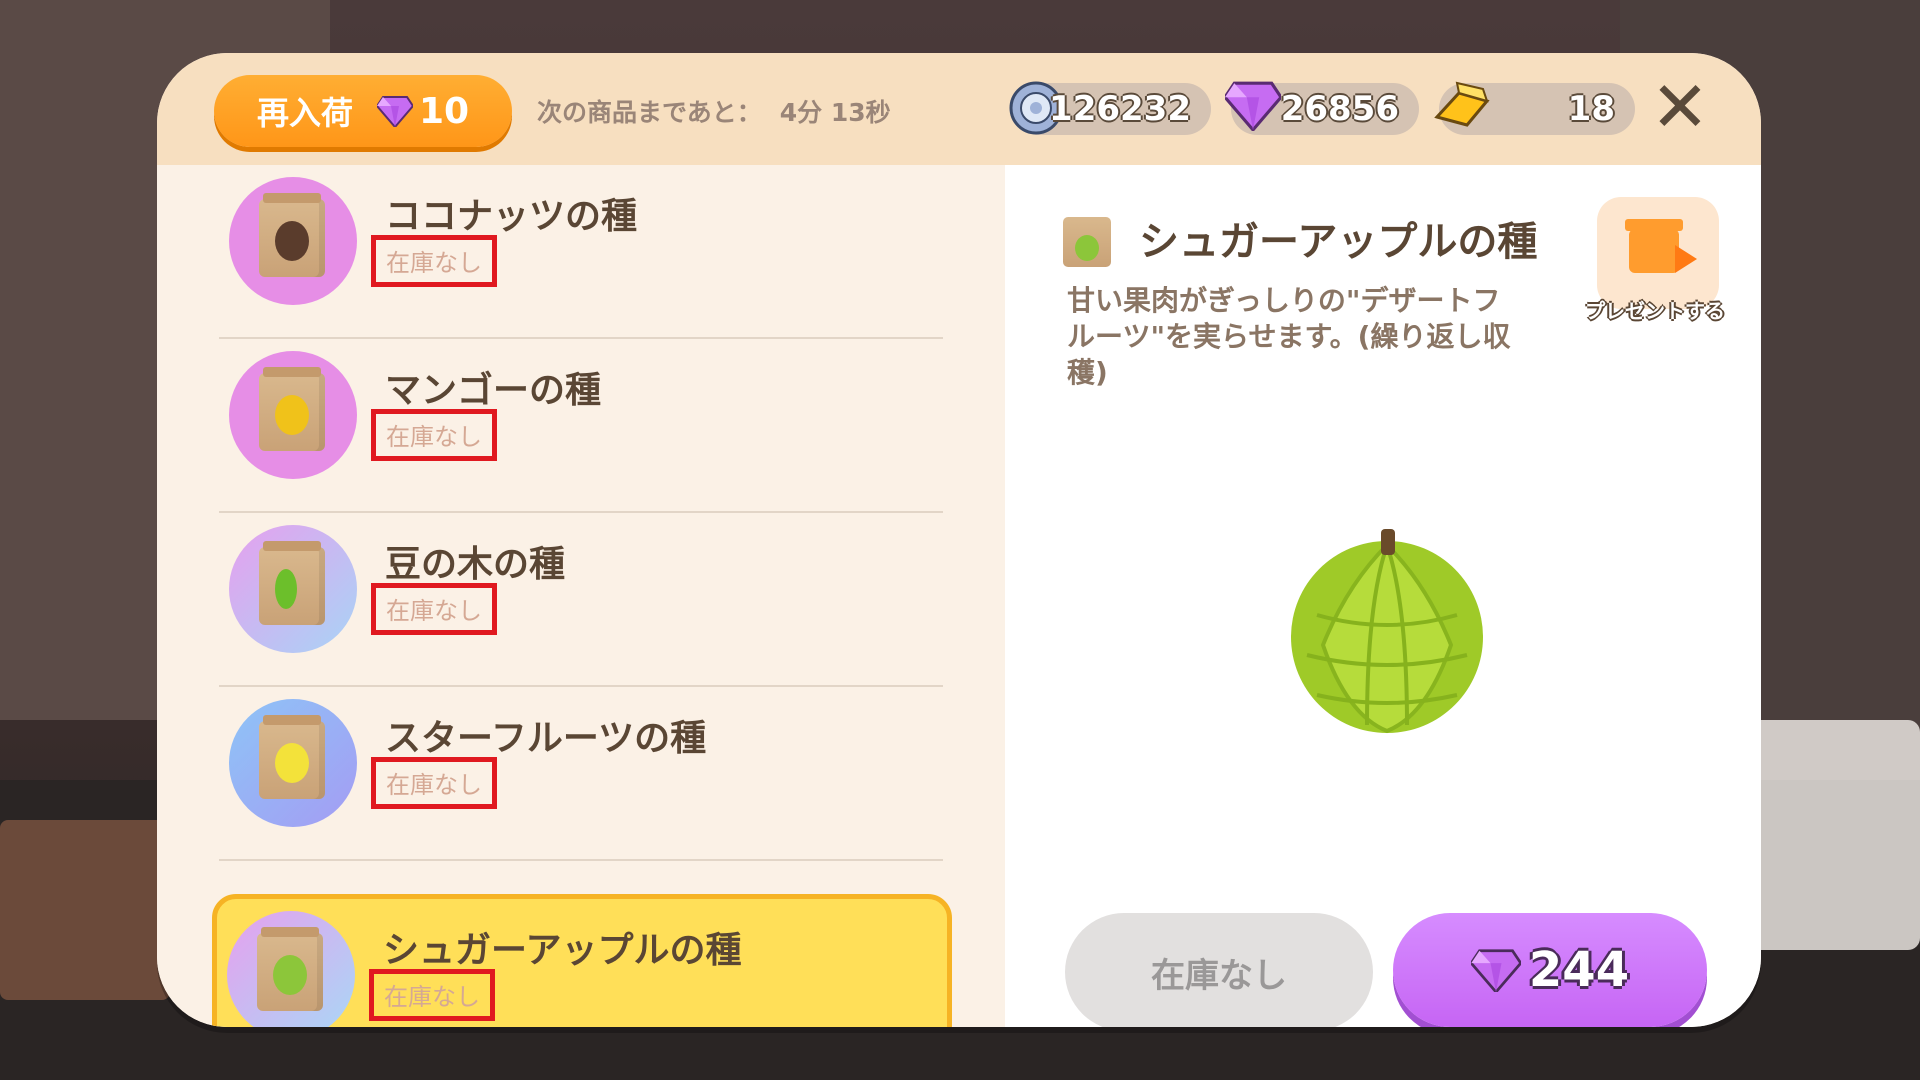 The width and height of the screenshot is (1920, 1080). I want to click on background-crate, so click(85, 910).